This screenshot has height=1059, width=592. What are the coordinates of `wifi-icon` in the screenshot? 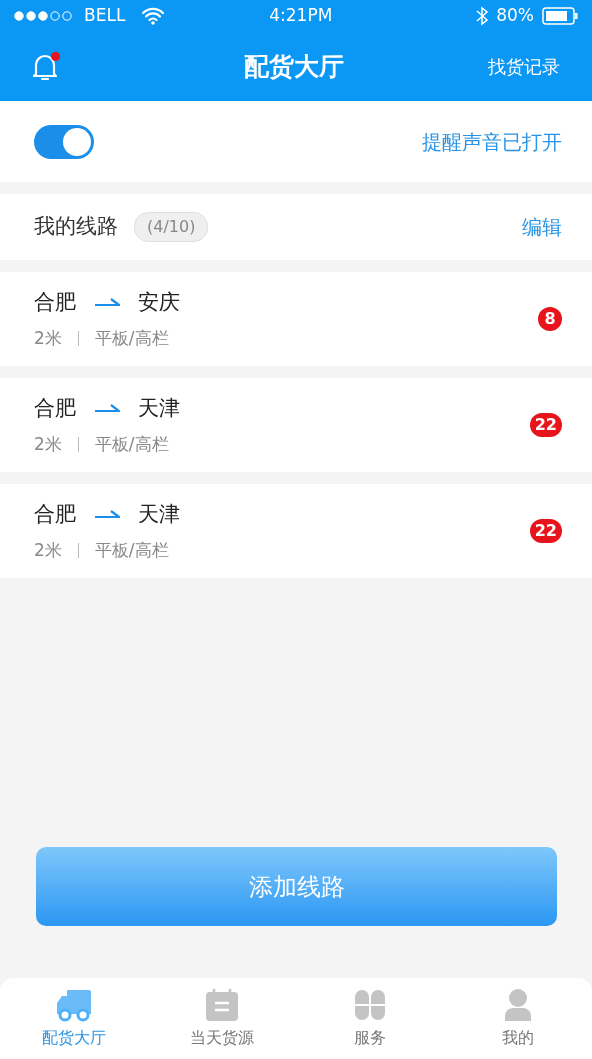 It's located at (153, 16).